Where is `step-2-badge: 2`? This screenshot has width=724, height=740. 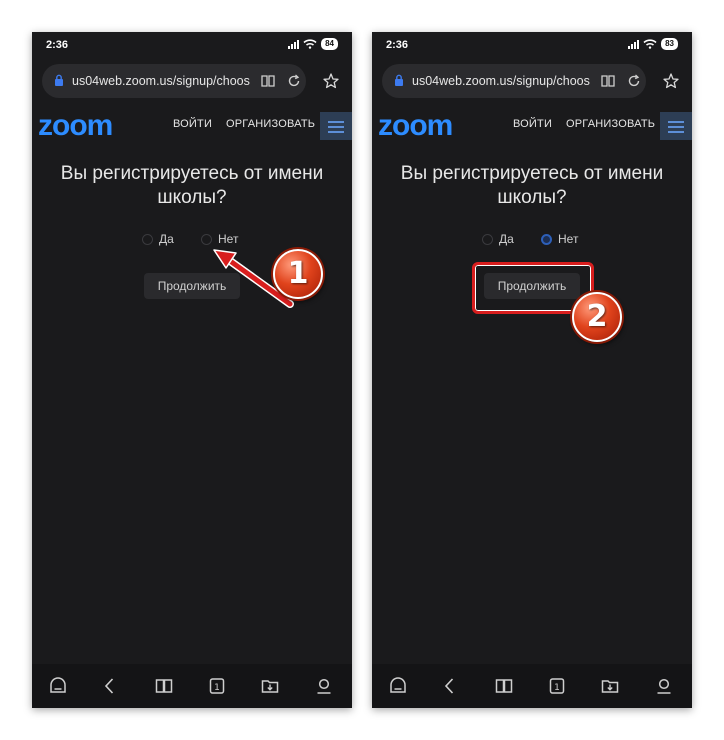
step-2-badge: 2 is located at coordinates (597, 317).